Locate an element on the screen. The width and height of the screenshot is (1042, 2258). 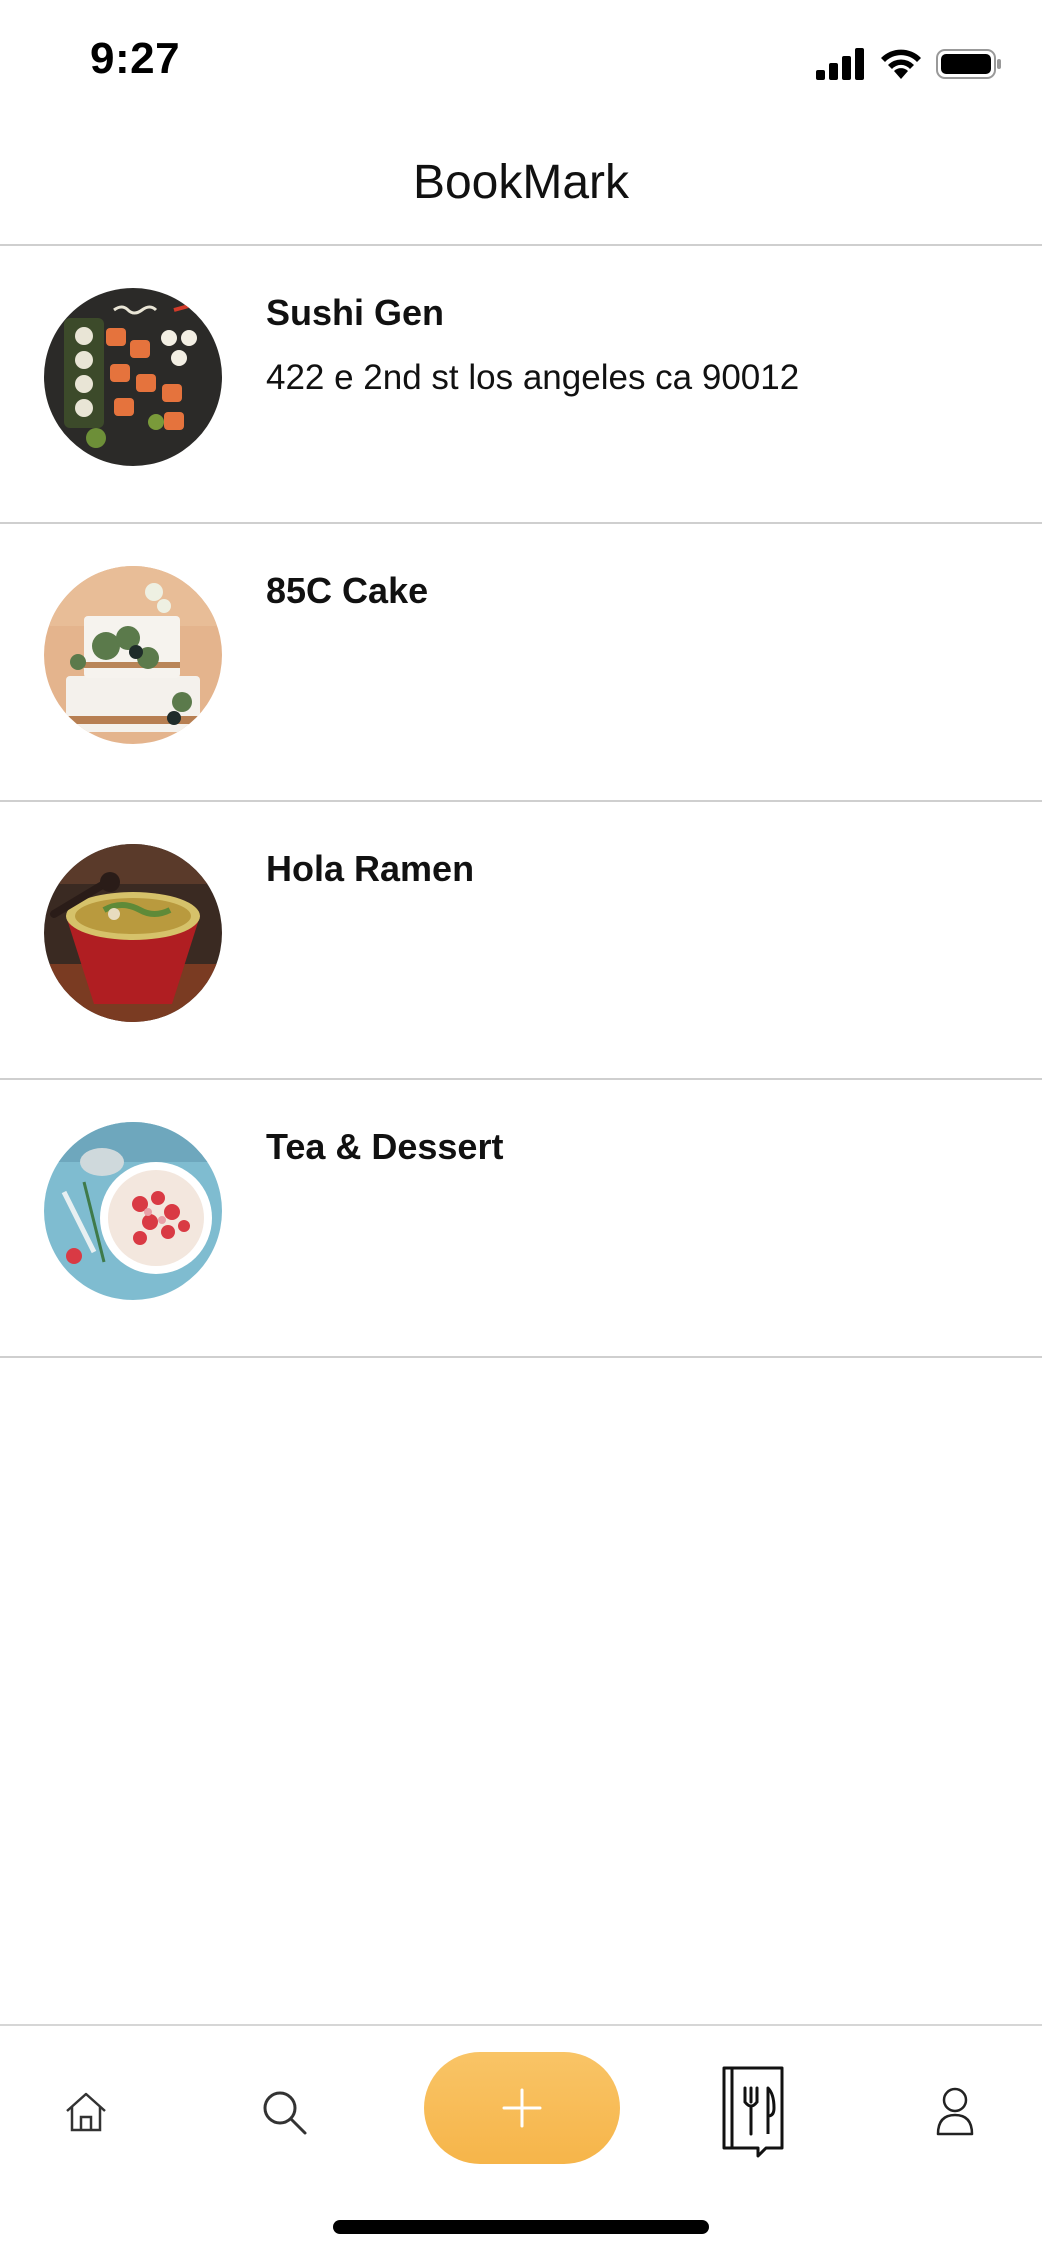
tab-bookmarks is located at coordinates (753, 2112).